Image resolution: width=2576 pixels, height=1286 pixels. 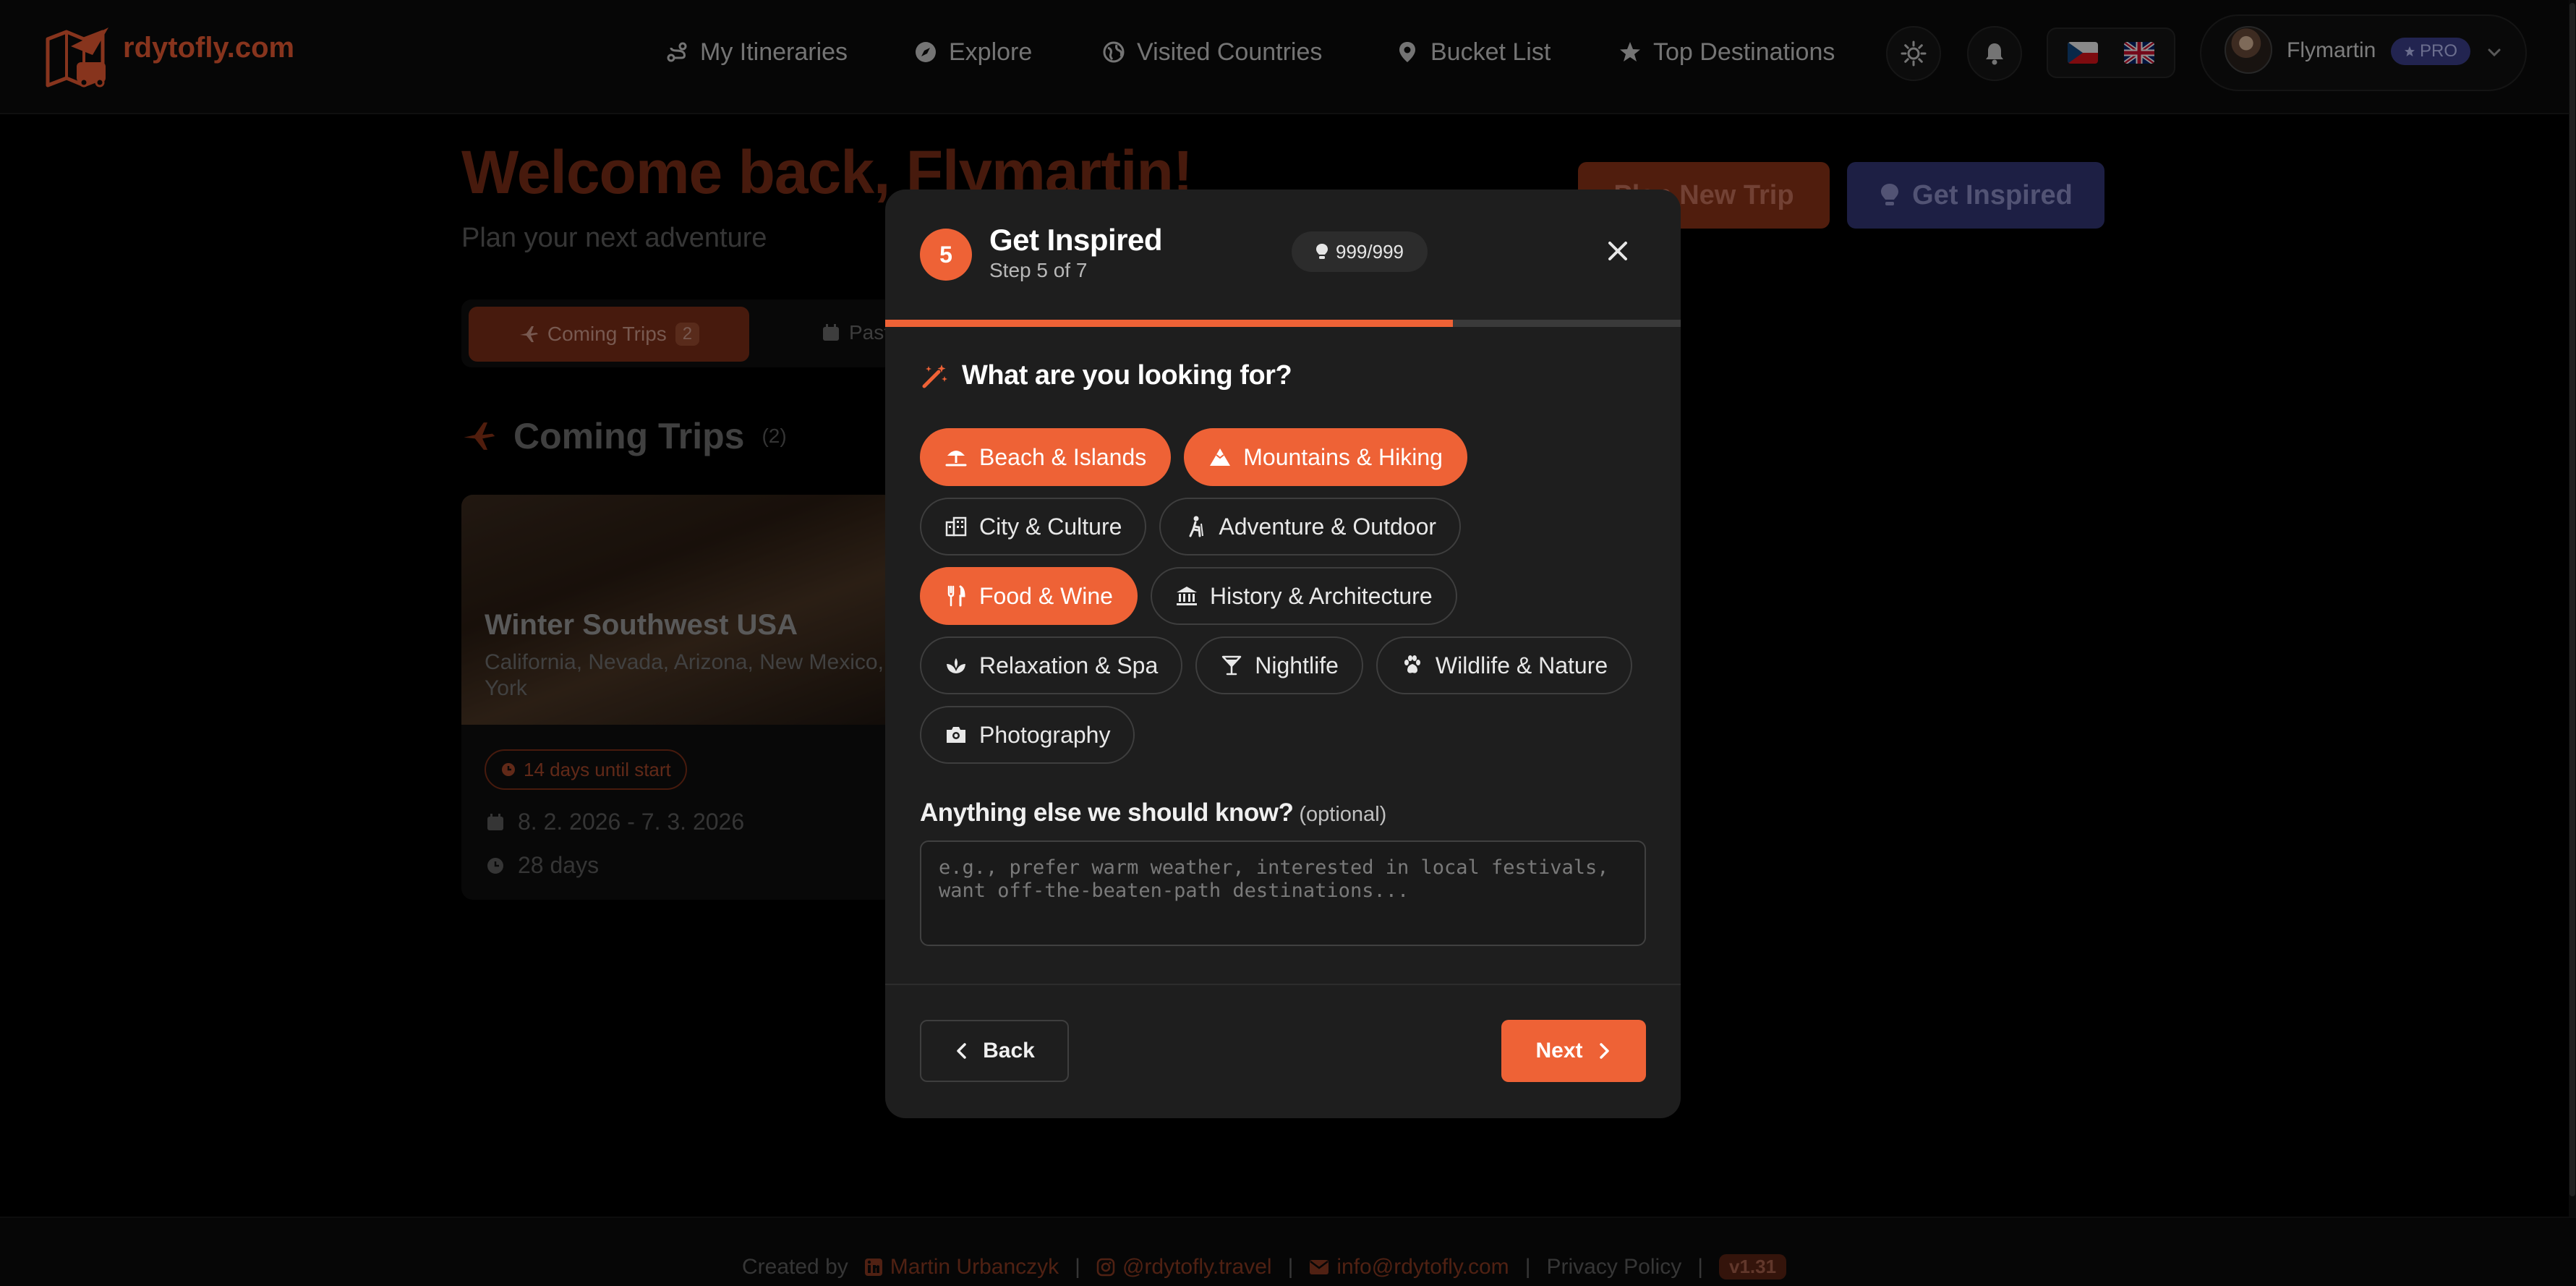 I want to click on chip-label: Nightlife, so click(x=1297, y=665).